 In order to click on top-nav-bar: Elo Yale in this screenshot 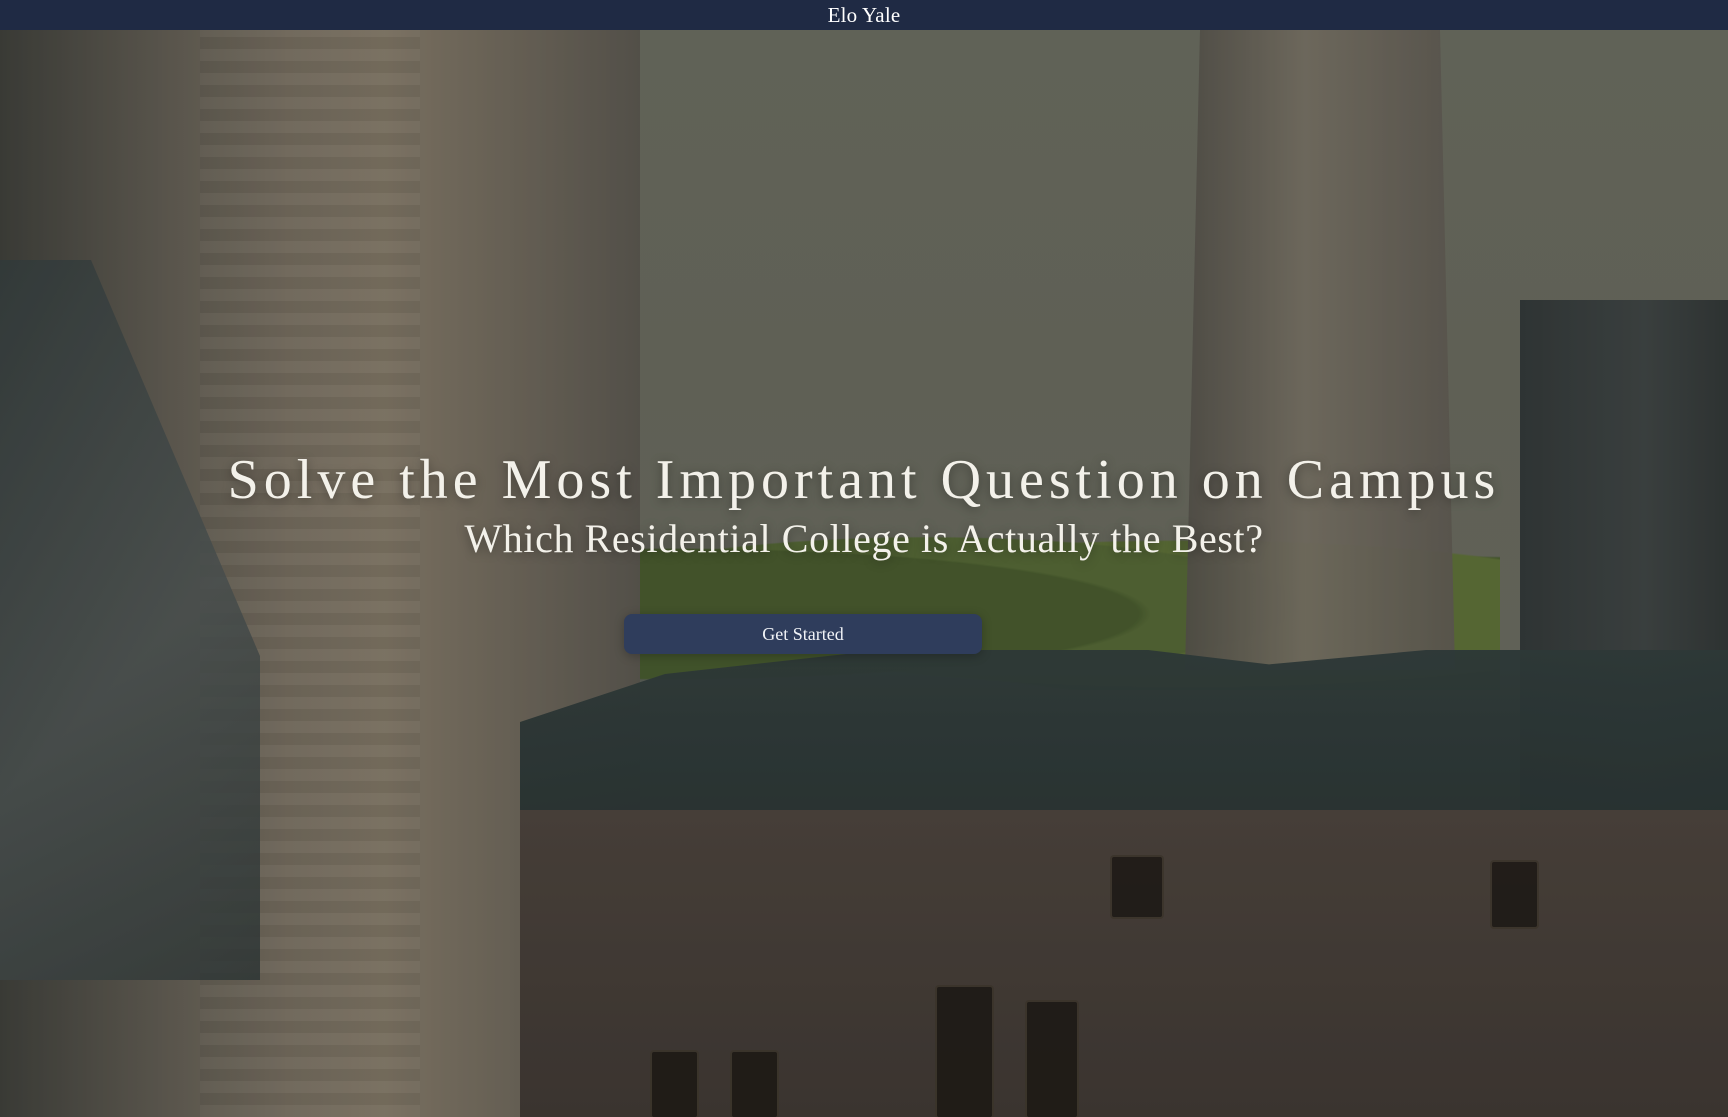, I will do `click(864, 15)`.